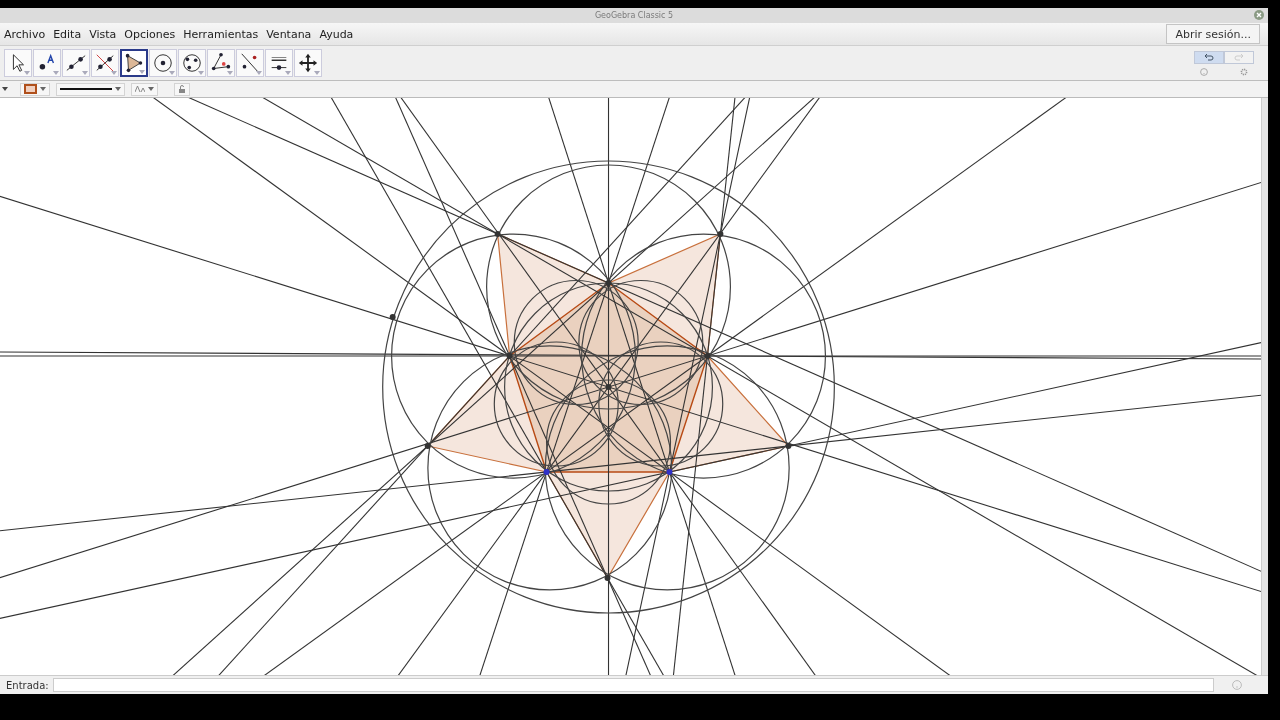 This screenshot has height=720, width=1280. What do you see at coordinates (289, 34) in the screenshot?
I see `menu-item: Ventana` at bounding box center [289, 34].